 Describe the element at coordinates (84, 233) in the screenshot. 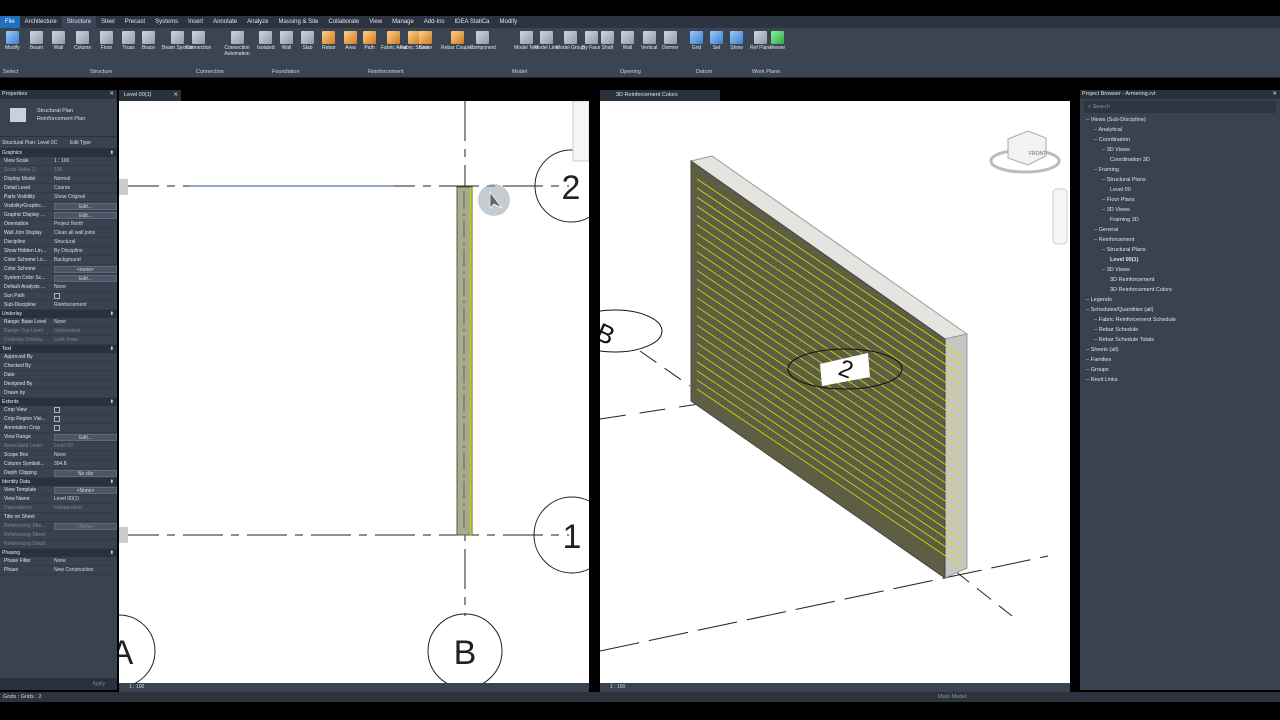

I see `property-value: Clean all wall joins` at that location.